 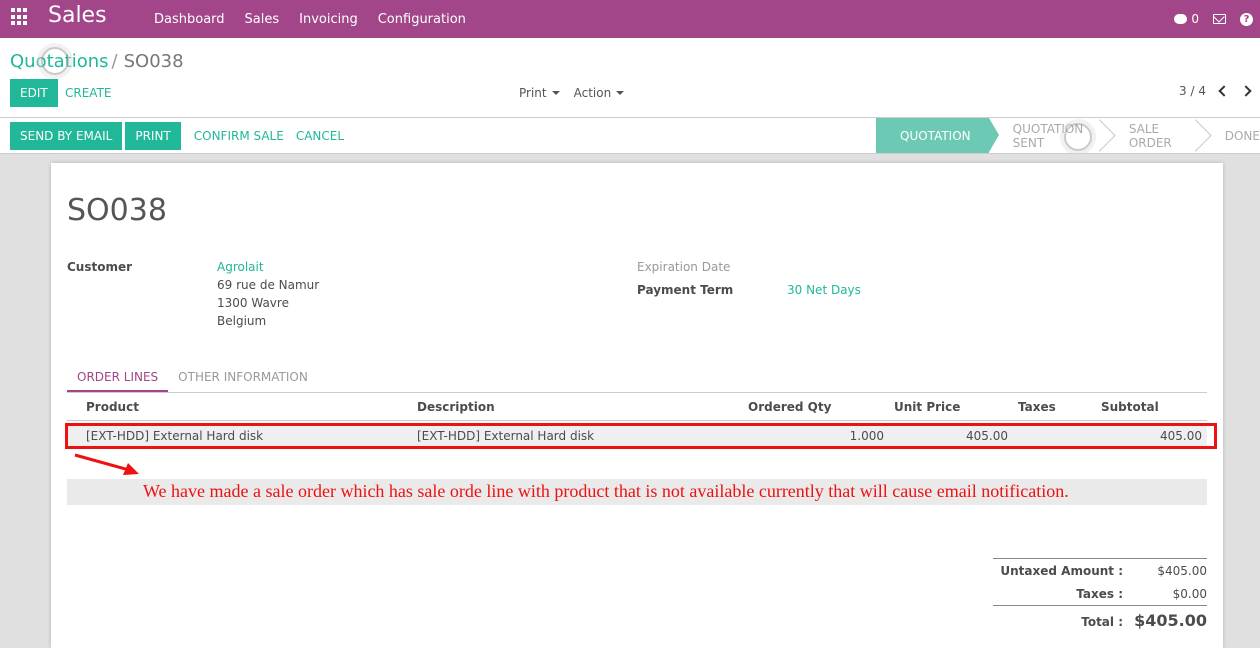 What do you see at coordinates (456, 407) in the screenshot?
I see `col-description: Description` at bounding box center [456, 407].